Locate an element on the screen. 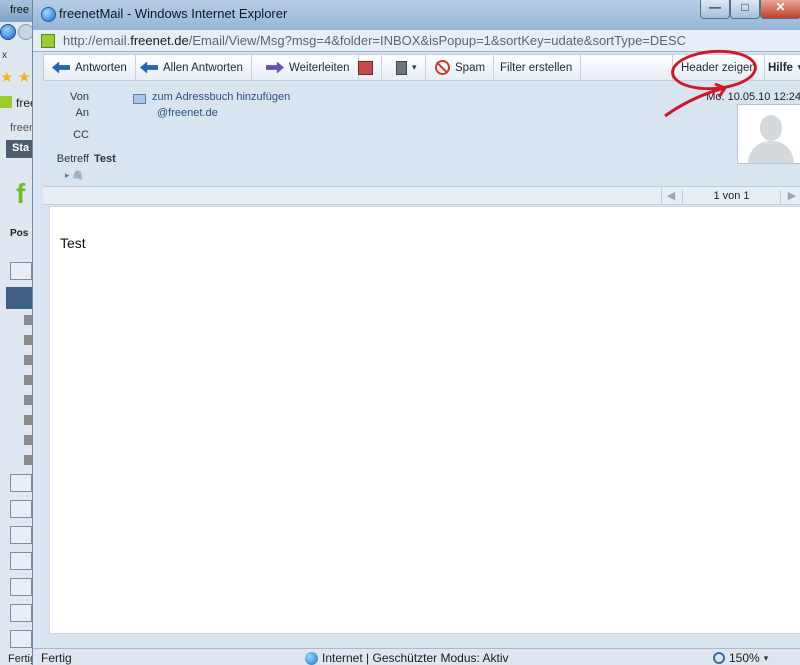  create-filter-label: Filter erstellen is located at coordinates (536, 67).